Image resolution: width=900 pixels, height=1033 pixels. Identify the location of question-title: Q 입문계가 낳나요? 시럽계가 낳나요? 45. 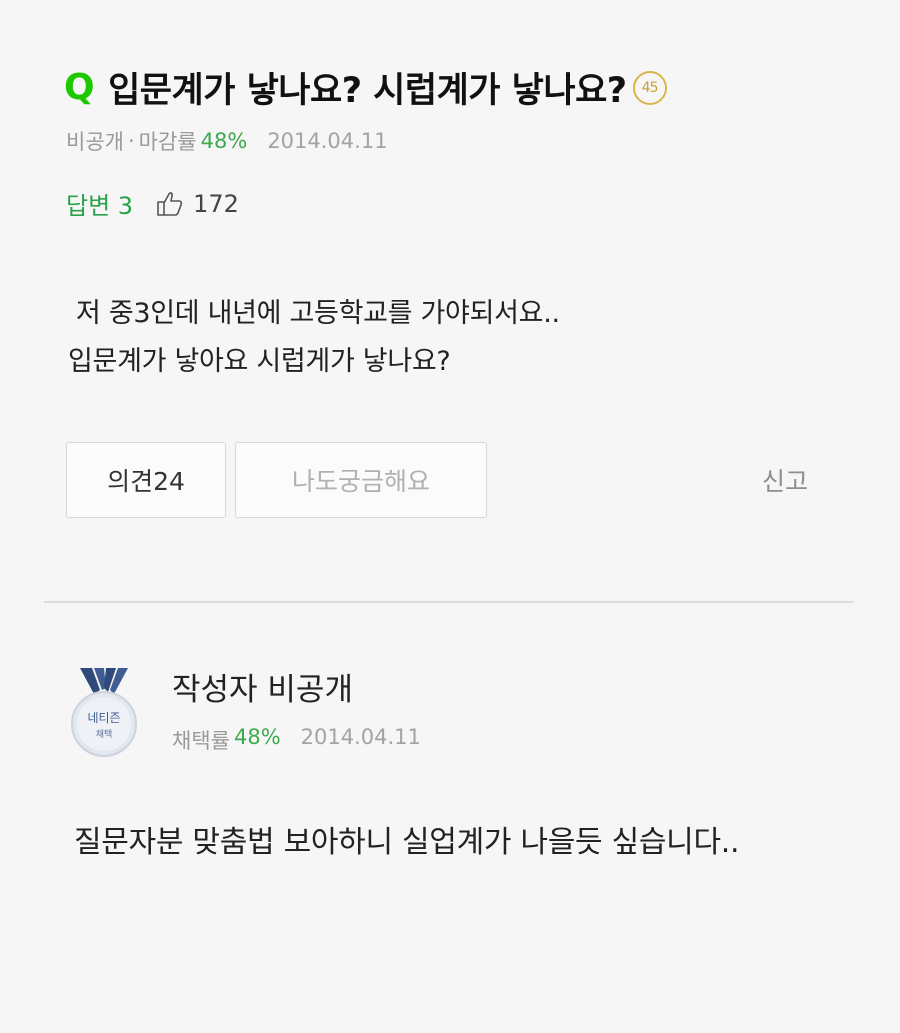
(365, 87).